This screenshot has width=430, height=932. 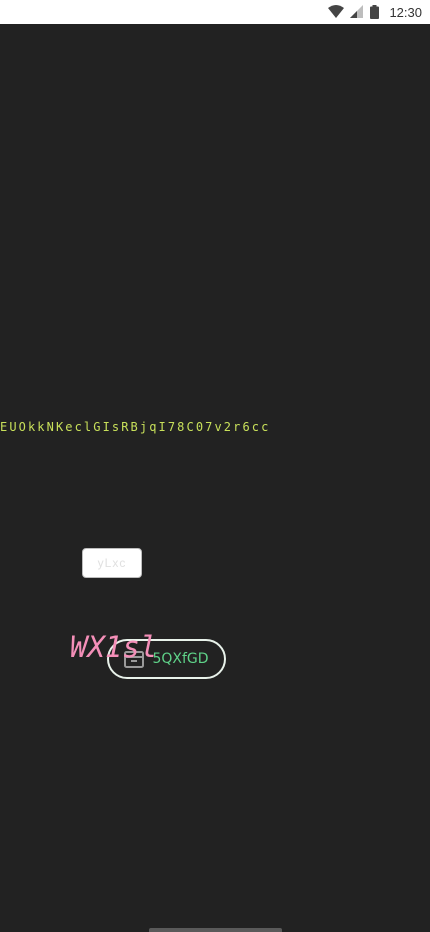 What do you see at coordinates (112, 563) in the screenshot?
I see `text-input` at bounding box center [112, 563].